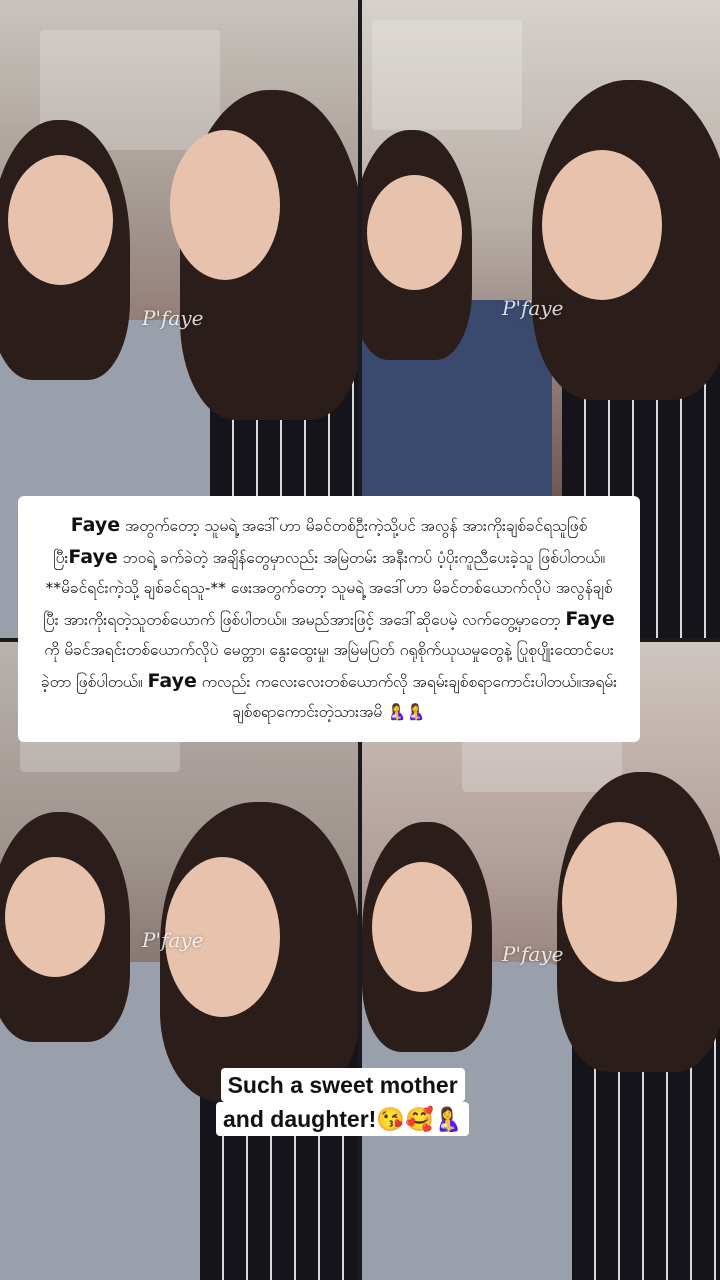  Describe the element at coordinates (342, 1085) in the screenshot. I see `subtitle-line-1: Such a sweet mother` at that location.